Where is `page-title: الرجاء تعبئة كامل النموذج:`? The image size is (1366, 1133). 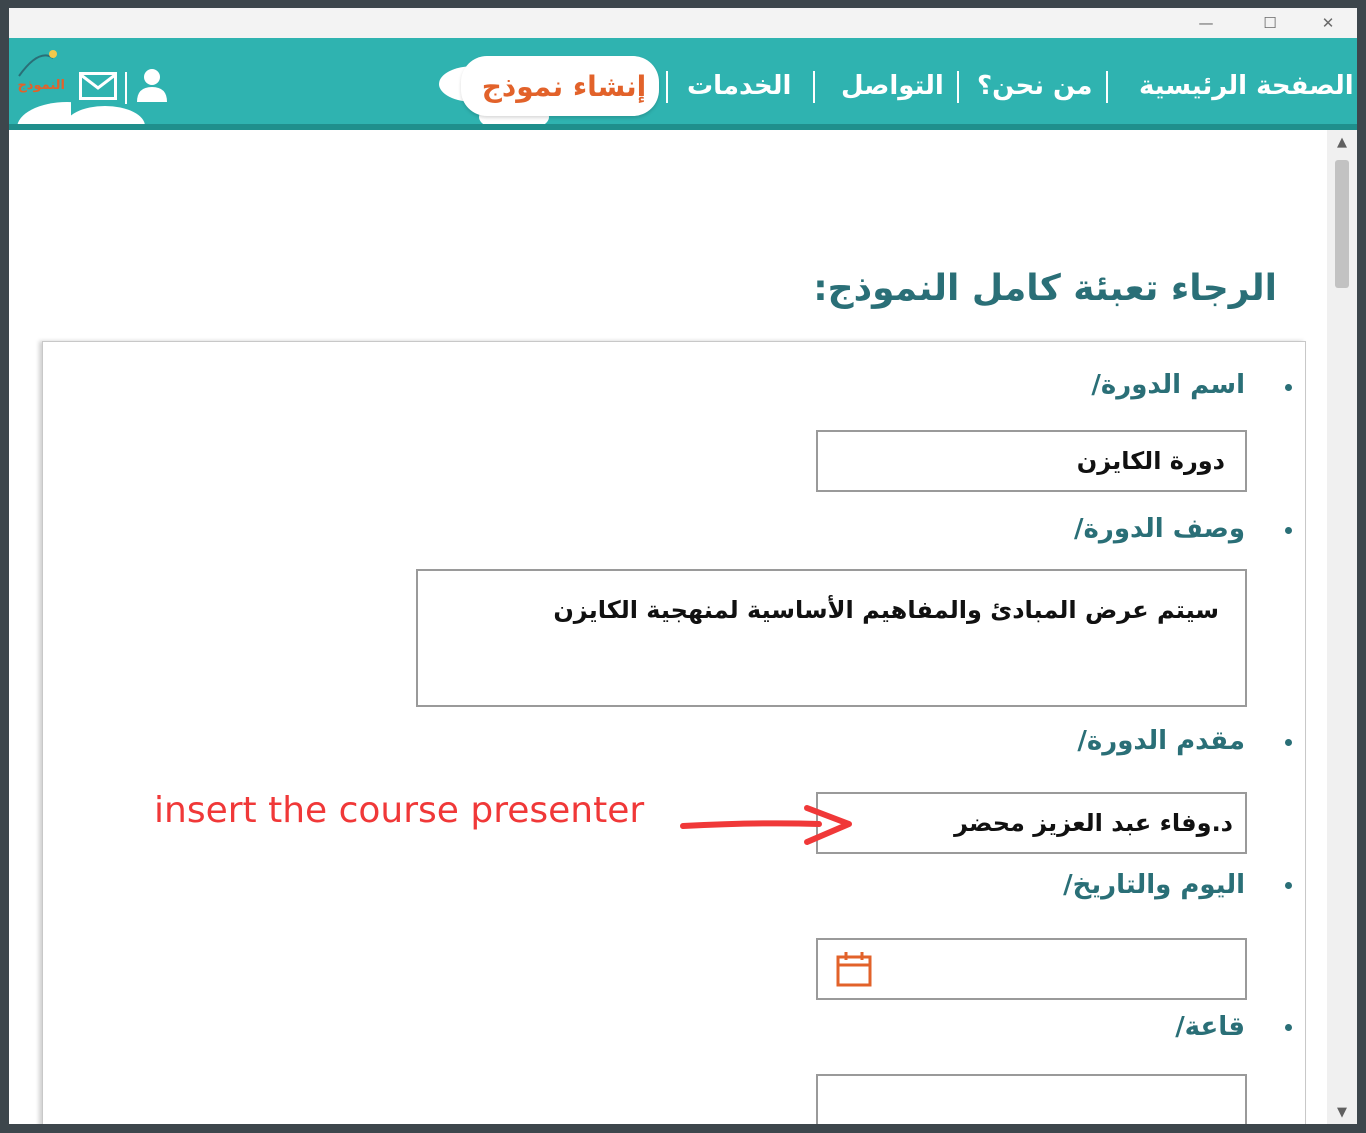 page-title: الرجاء تعبئة كامل النموذج: is located at coordinates (1045, 288).